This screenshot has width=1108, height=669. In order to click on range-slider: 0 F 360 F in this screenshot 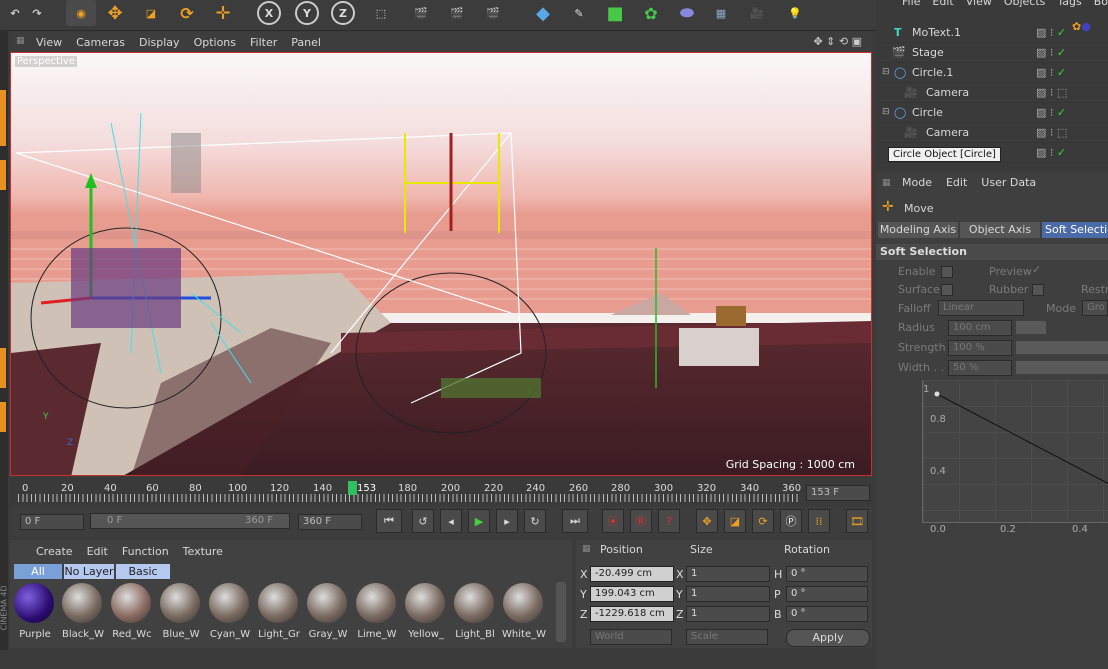, I will do `click(190, 521)`.